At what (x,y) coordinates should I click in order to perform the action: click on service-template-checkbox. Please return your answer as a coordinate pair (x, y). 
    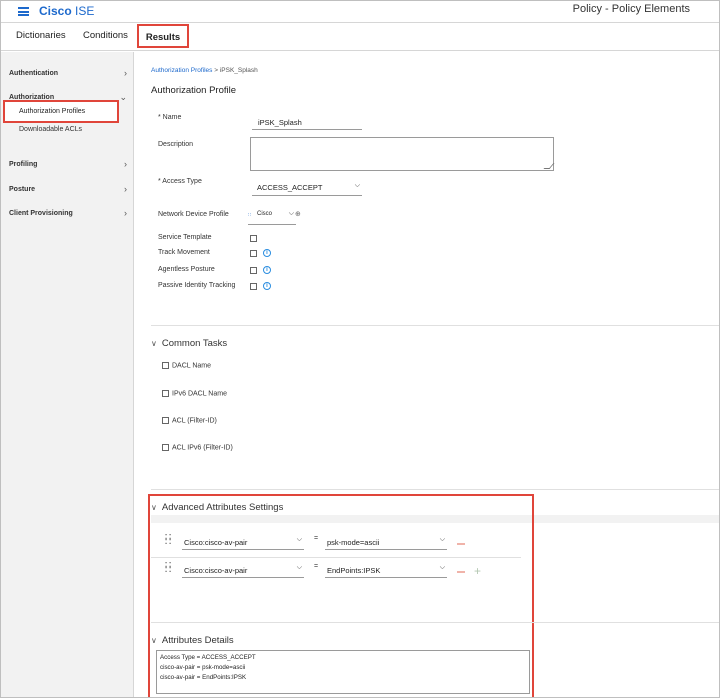
    Looking at the image, I should click on (253, 238).